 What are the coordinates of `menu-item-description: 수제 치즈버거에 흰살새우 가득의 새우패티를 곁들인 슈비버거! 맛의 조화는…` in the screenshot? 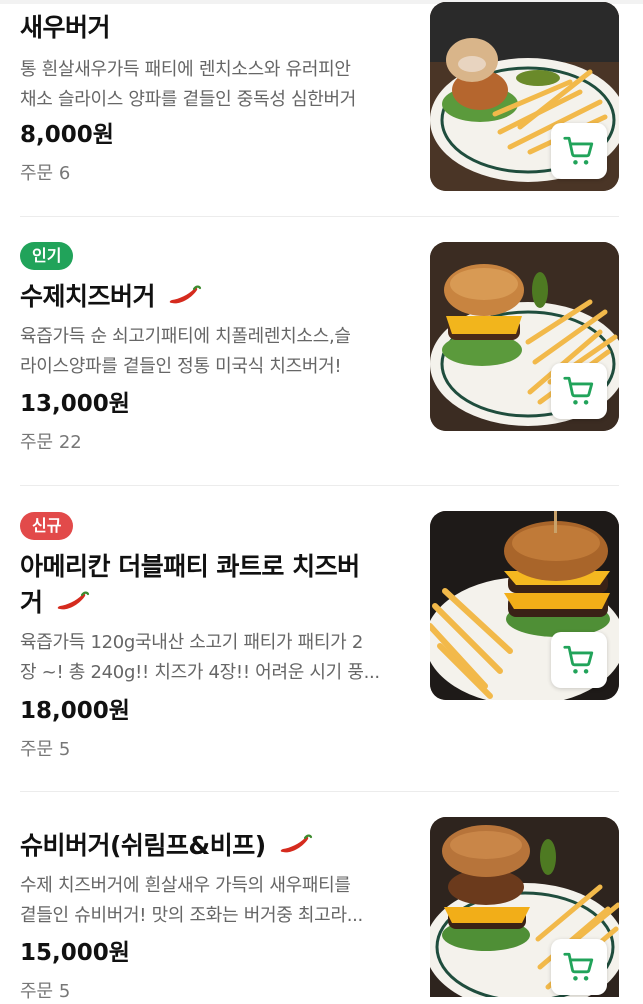 It's located at (191, 900).